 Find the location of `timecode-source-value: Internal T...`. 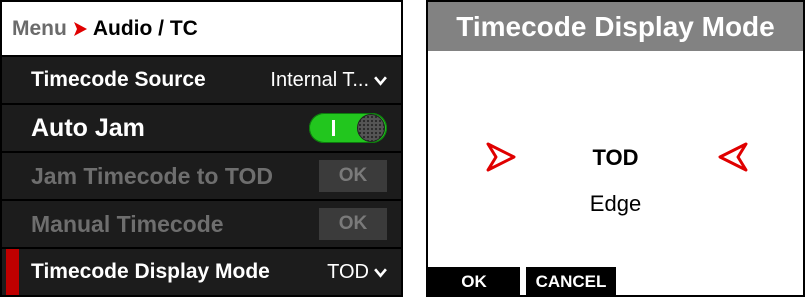

timecode-source-value: Internal T... is located at coordinates (319, 79).